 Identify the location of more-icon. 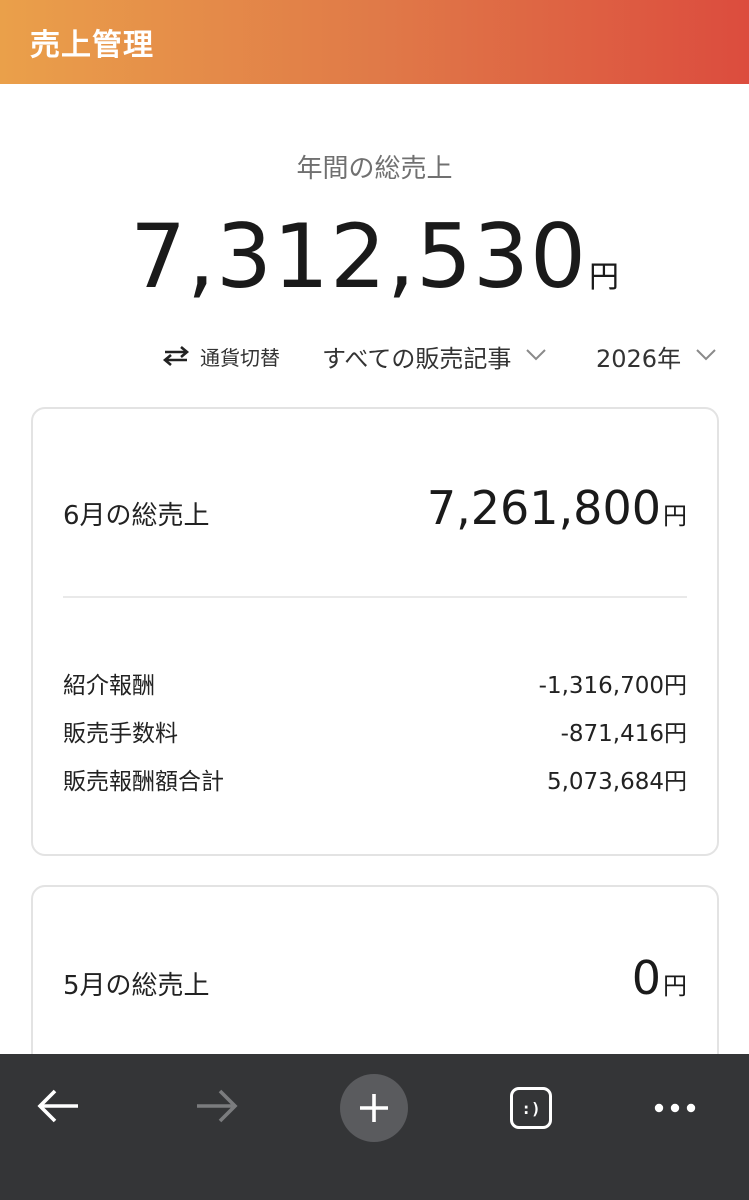
(675, 1108).